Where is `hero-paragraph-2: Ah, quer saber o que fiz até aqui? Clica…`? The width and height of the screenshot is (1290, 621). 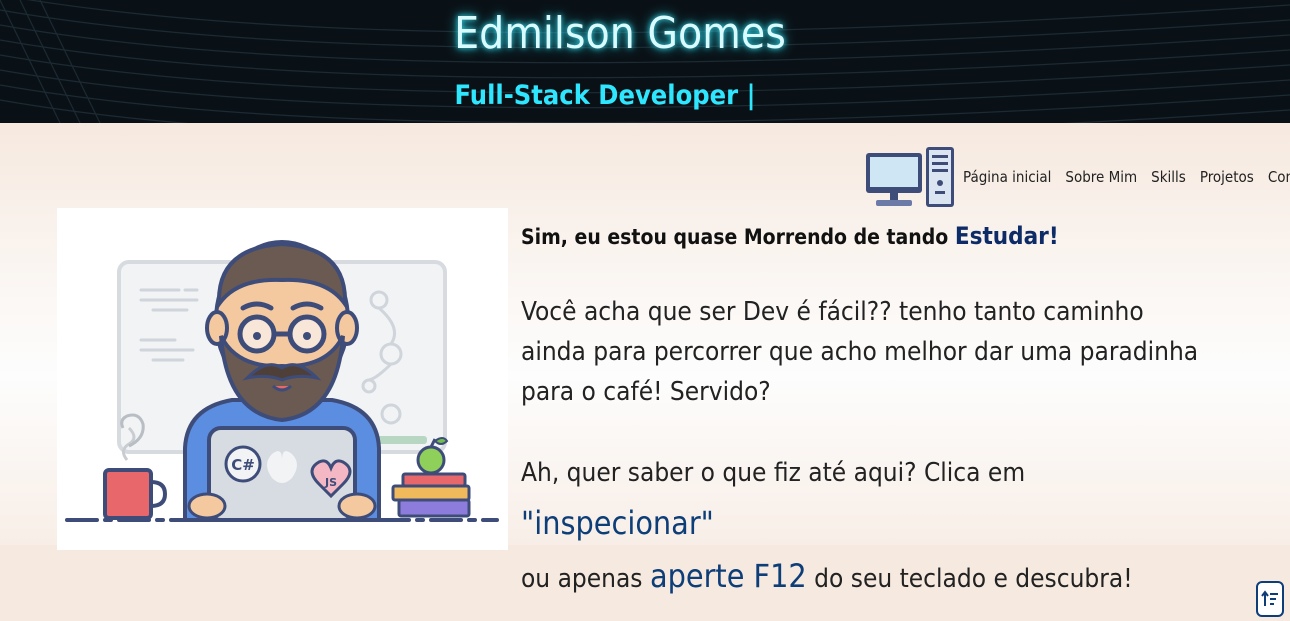 hero-paragraph-2: Ah, quer saber o que fiz até aqui? Clica… is located at coordinates (871, 526).